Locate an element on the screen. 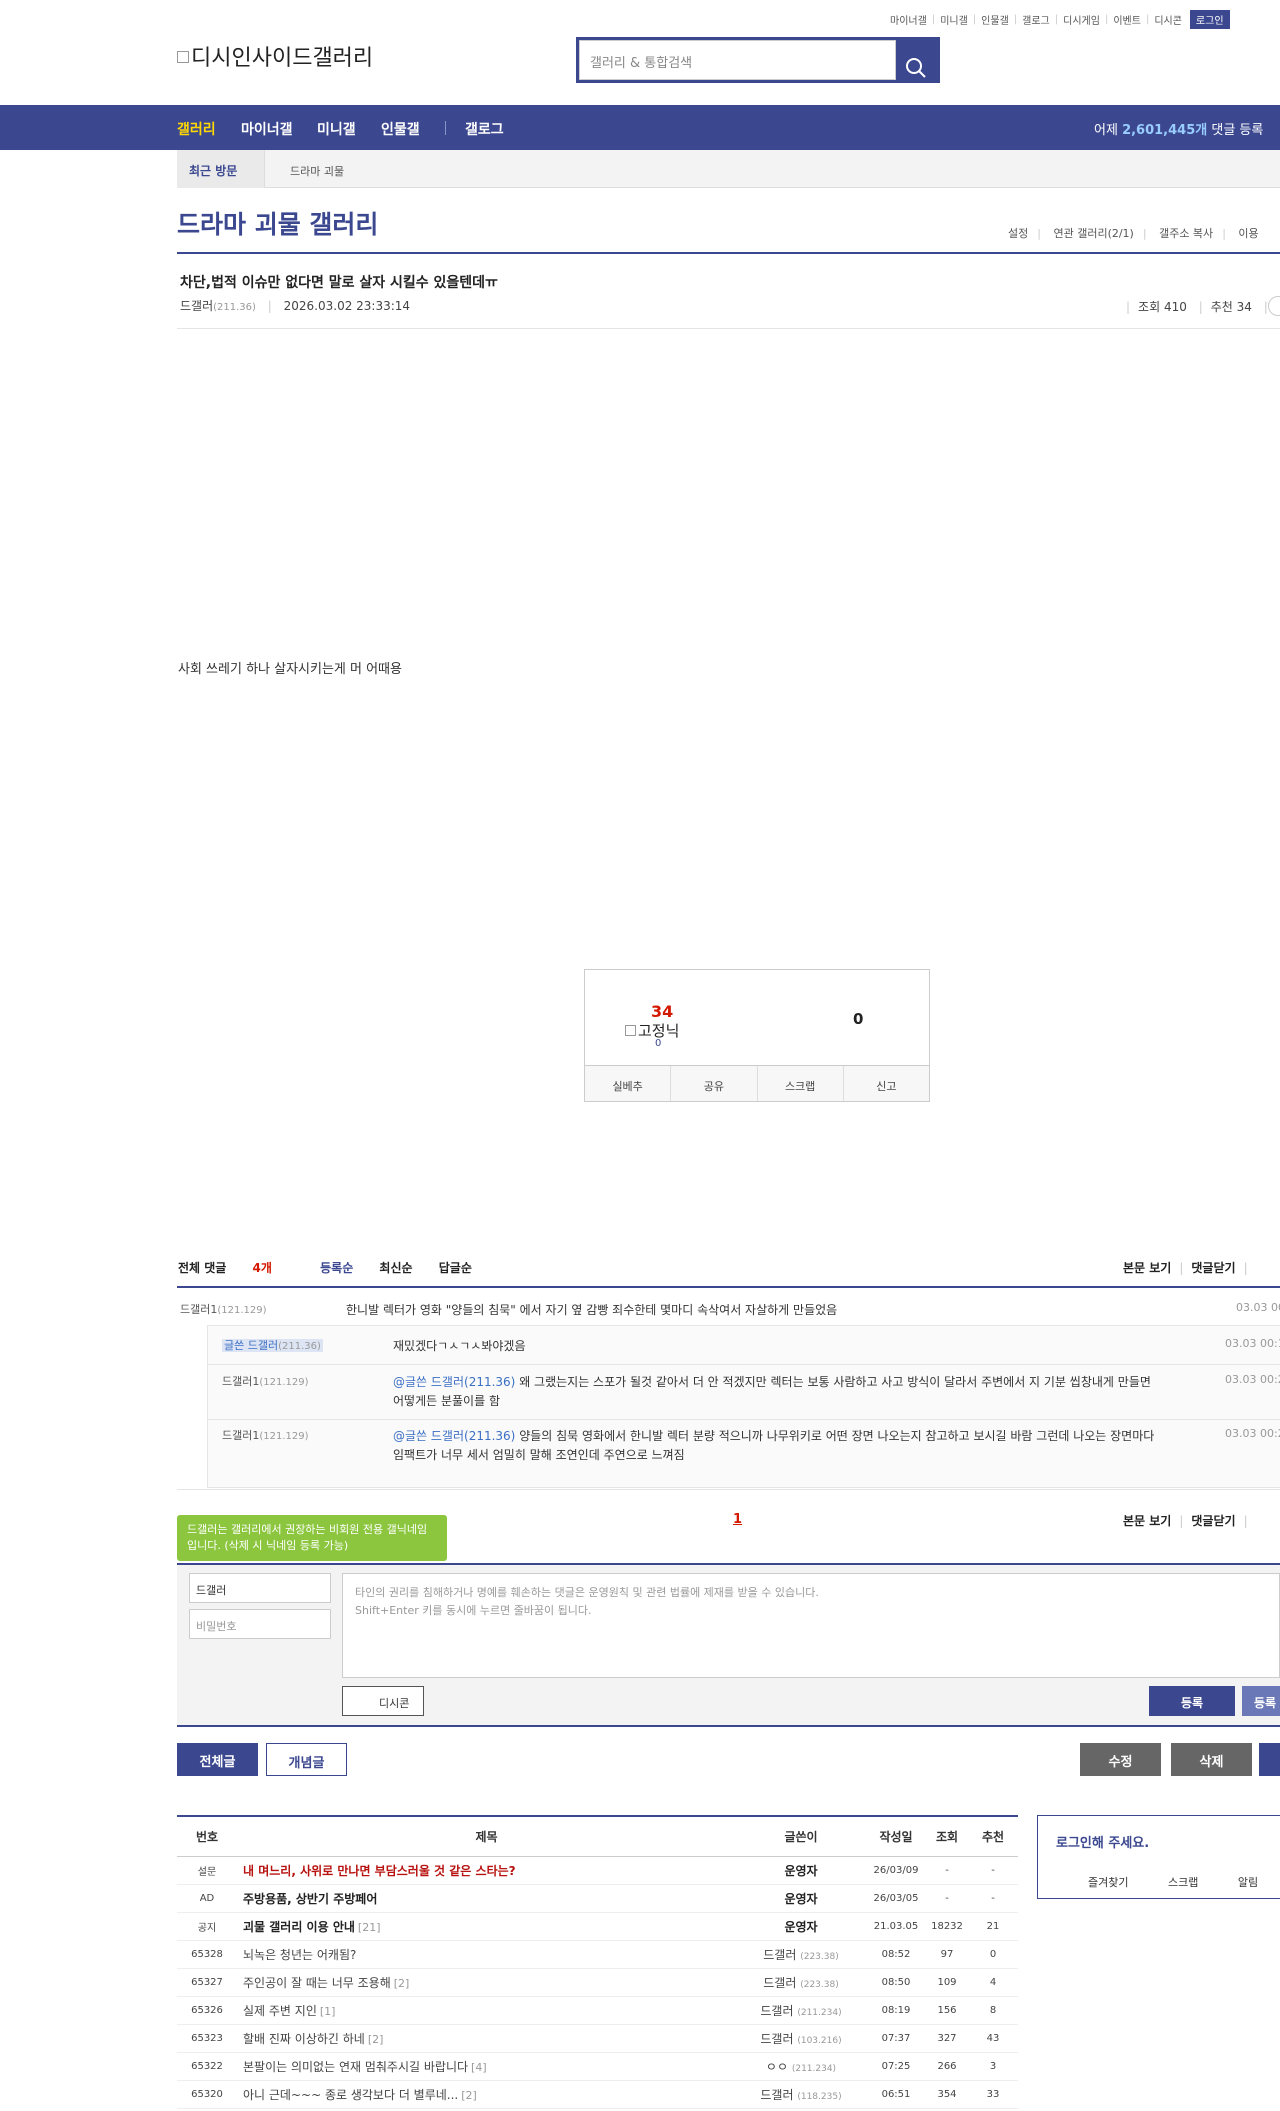 This screenshot has width=1280, height=2111. recent-visit-item: 드라마 괴물 is located at coordinates (317, 171).